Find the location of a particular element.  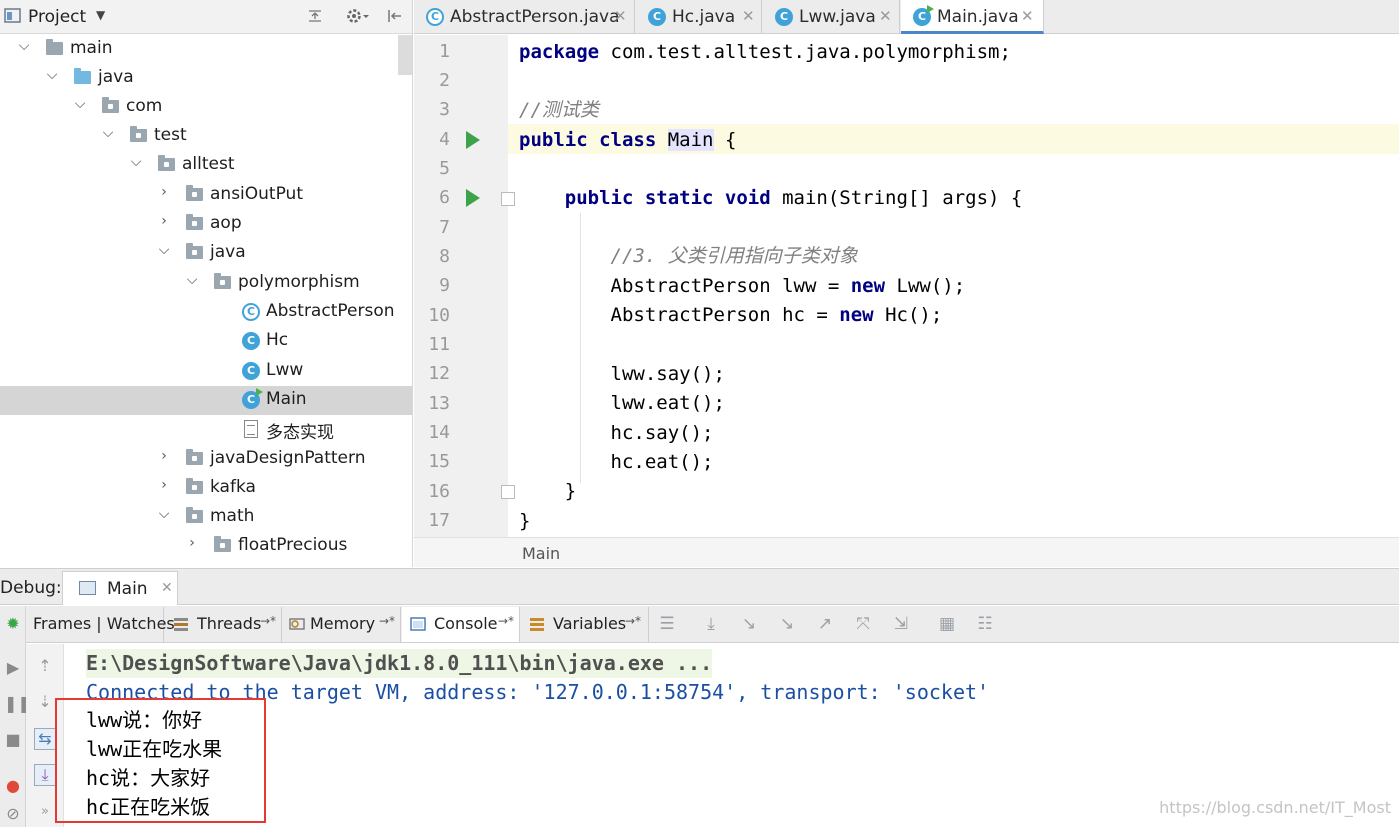

project-view-dropdown: ▼ is located at coordinates (100, 15).